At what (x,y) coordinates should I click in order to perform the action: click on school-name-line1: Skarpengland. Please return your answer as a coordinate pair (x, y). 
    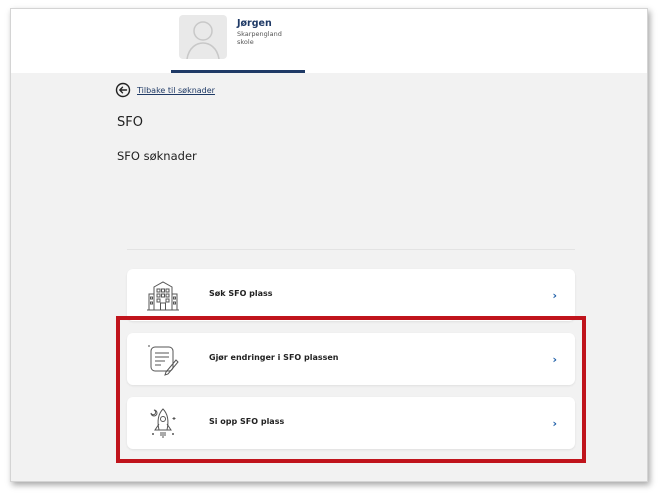
    Looking at the image, I should click on (259, 34).